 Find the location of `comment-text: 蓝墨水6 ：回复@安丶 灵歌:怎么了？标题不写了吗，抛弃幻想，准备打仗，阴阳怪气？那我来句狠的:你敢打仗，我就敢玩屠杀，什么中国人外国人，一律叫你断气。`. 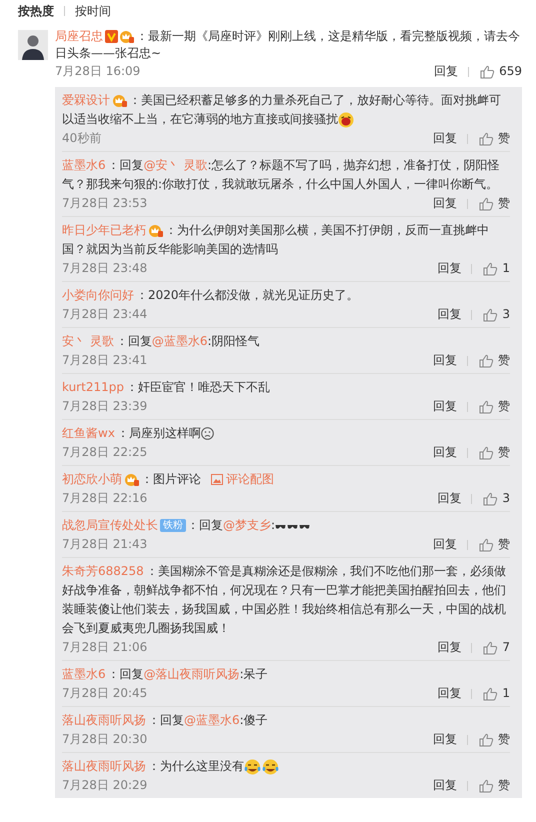

comment-text: 蓝墨水6 ：回复@安丶 灵歌:怎么了？标题不写了吗，抛弃幻想，准备打仗，阴阳怪气？那我来句狠的:你敢打仗，我就敢玩屠杀，什么中国人外国人，一律叫你断气。 is located at coordinates (281, 175).